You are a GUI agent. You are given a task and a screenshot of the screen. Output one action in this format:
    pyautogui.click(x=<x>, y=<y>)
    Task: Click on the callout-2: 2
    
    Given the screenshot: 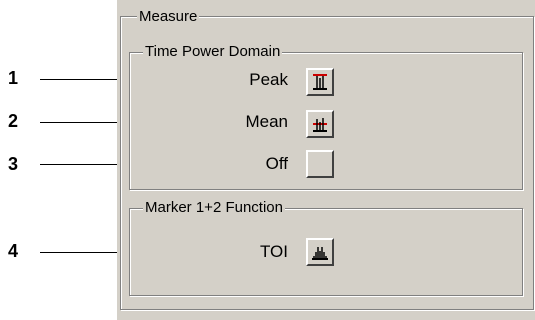 What is the action you would take?
    pyautogui.click(x=13, y=121)
    